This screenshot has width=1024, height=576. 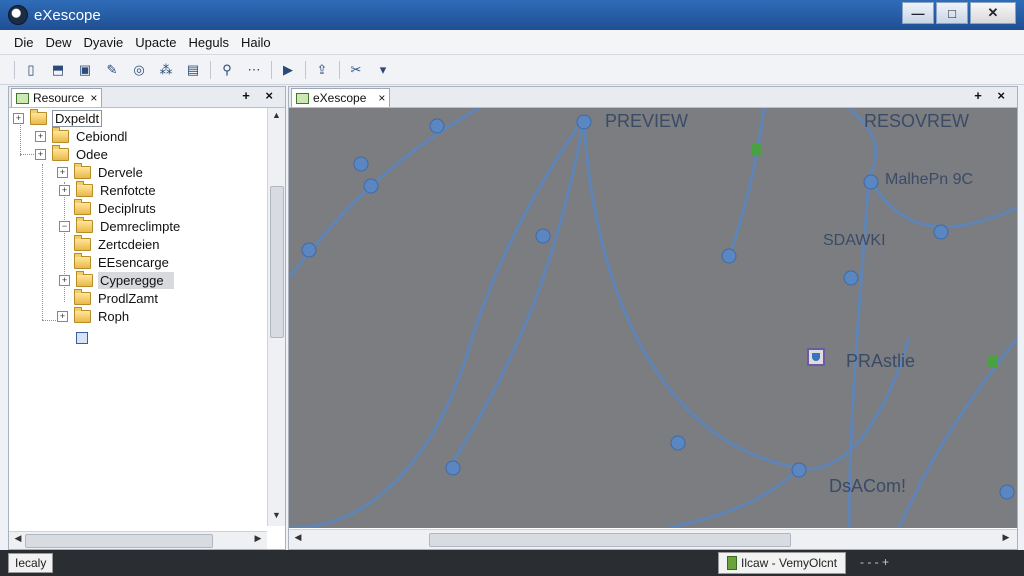 What do you see at coordinates (155, 42) in the screenshot?
I see `menu-item-update: Upacte` at bounding box center [155, 42].